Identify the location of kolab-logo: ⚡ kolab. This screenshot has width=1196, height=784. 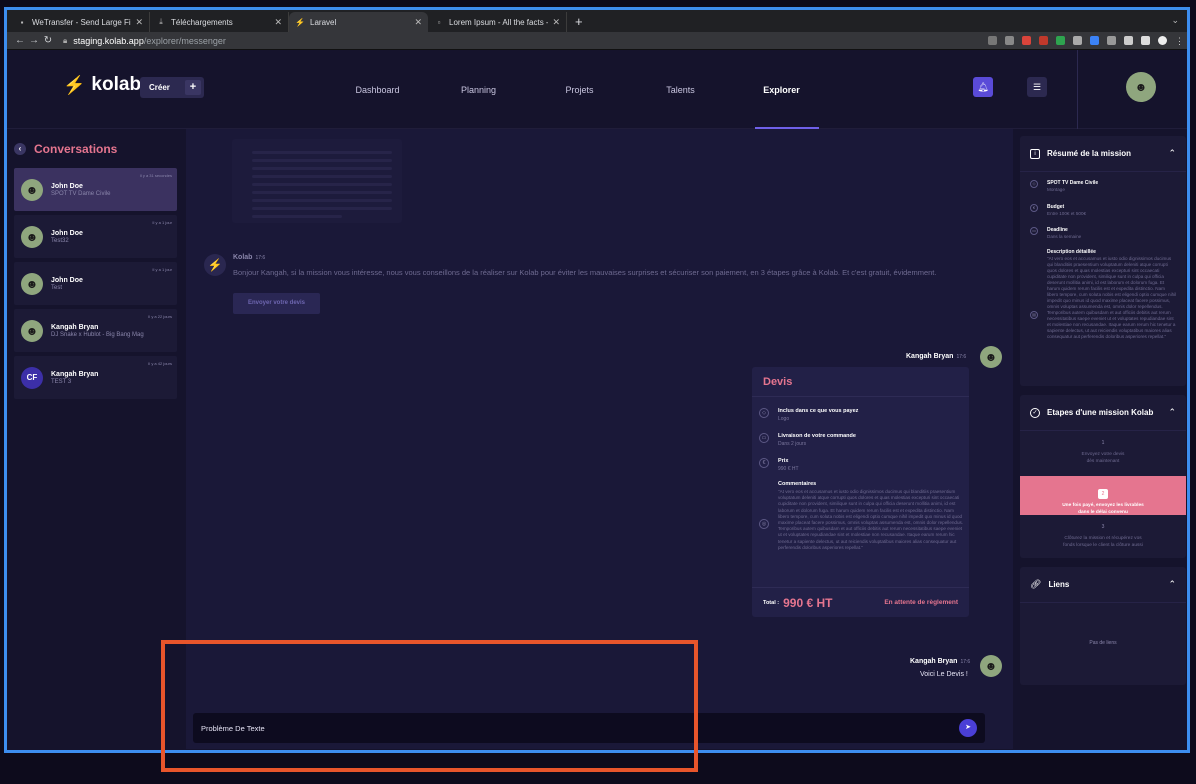
(102, 85).